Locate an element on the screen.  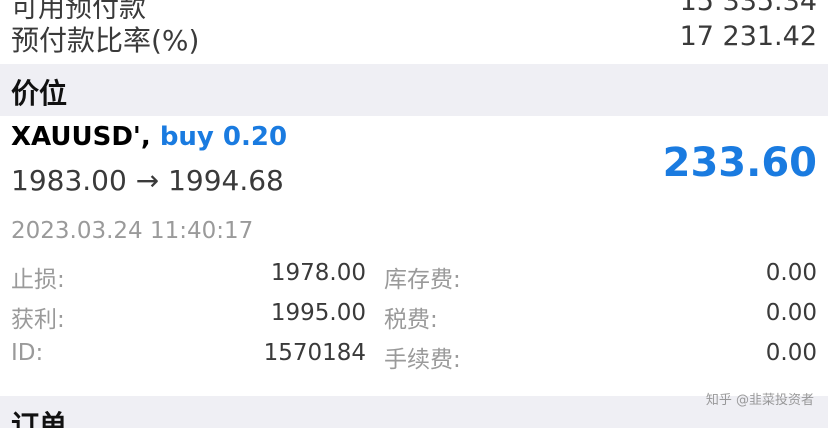
detail-row: ID: 1570184 手续费: 0.00 is located at coordinates (414, 360).